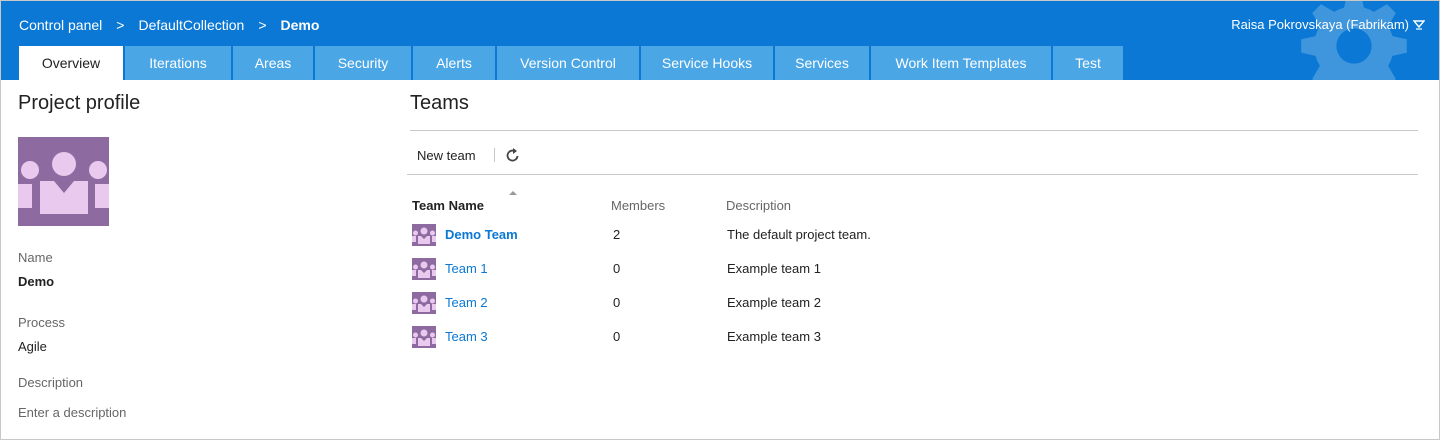  I want to click on team-name-link: Team 2, so click(466, 302).